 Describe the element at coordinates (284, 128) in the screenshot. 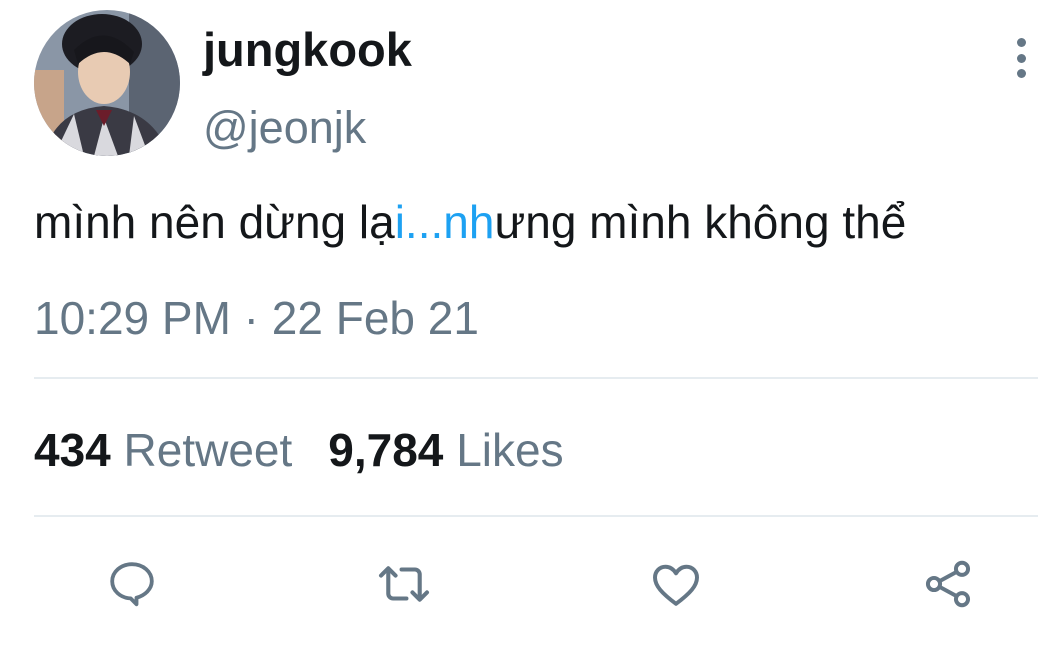

I see `user-handle: @jeonjk` at that location.